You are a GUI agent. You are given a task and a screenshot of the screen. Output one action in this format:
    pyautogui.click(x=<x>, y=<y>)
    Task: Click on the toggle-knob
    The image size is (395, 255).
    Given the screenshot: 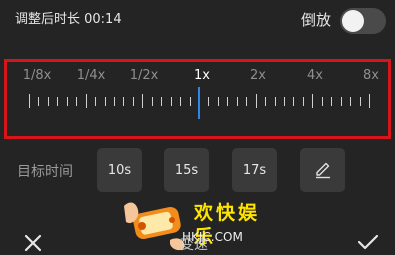 What is the action you would take?
    pyautogui.click(x=353, y=21)
    